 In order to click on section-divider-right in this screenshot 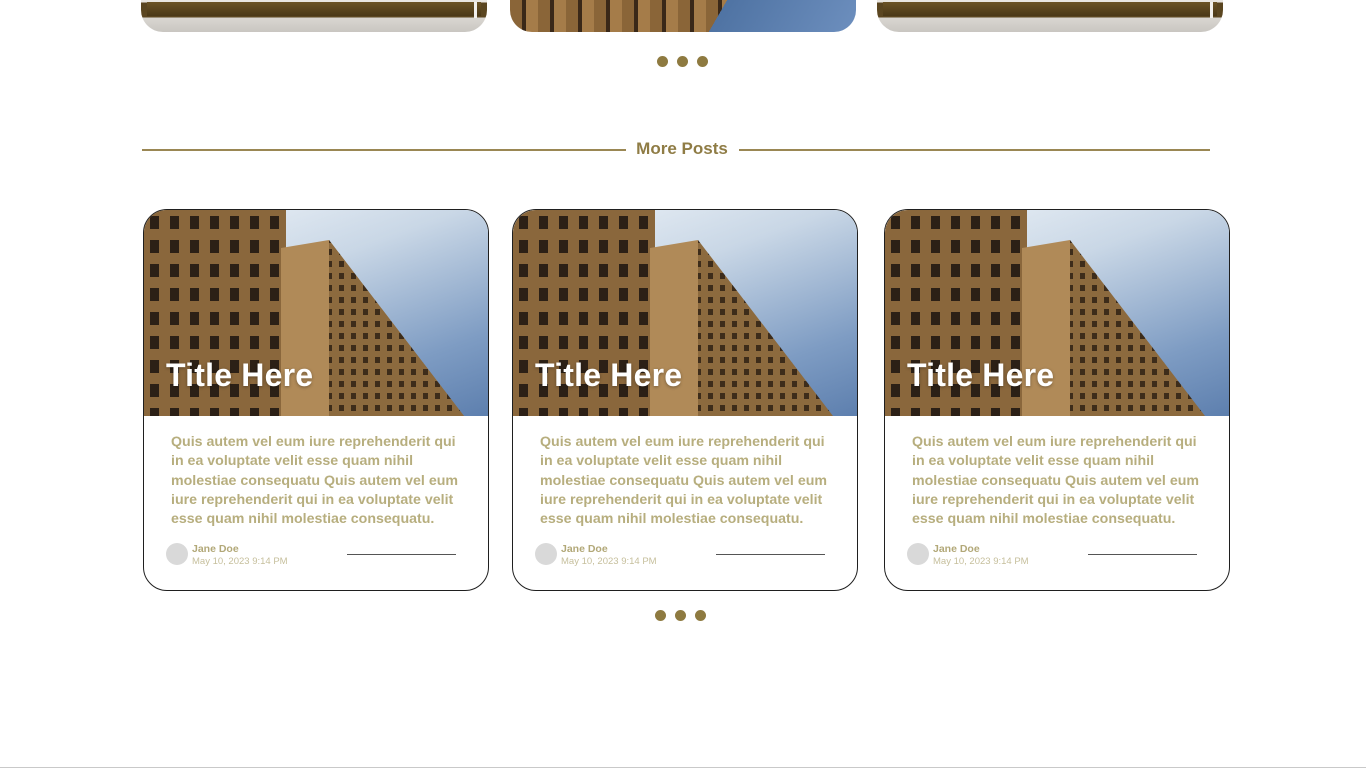, I will do `click(974, 150)`.